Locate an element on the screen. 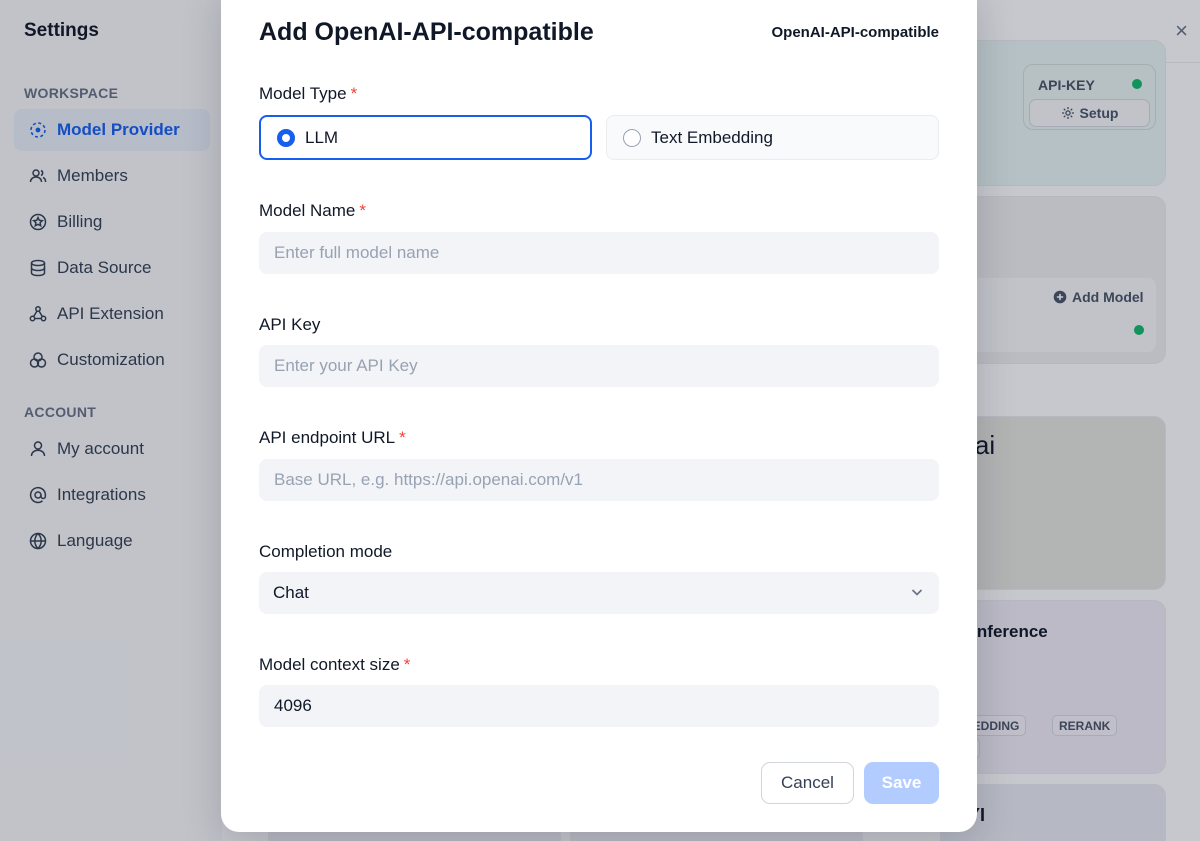 The height and width of the screenshot is (841, 1200). completion-mode-value: Chat is located at coordinates (291, 592).